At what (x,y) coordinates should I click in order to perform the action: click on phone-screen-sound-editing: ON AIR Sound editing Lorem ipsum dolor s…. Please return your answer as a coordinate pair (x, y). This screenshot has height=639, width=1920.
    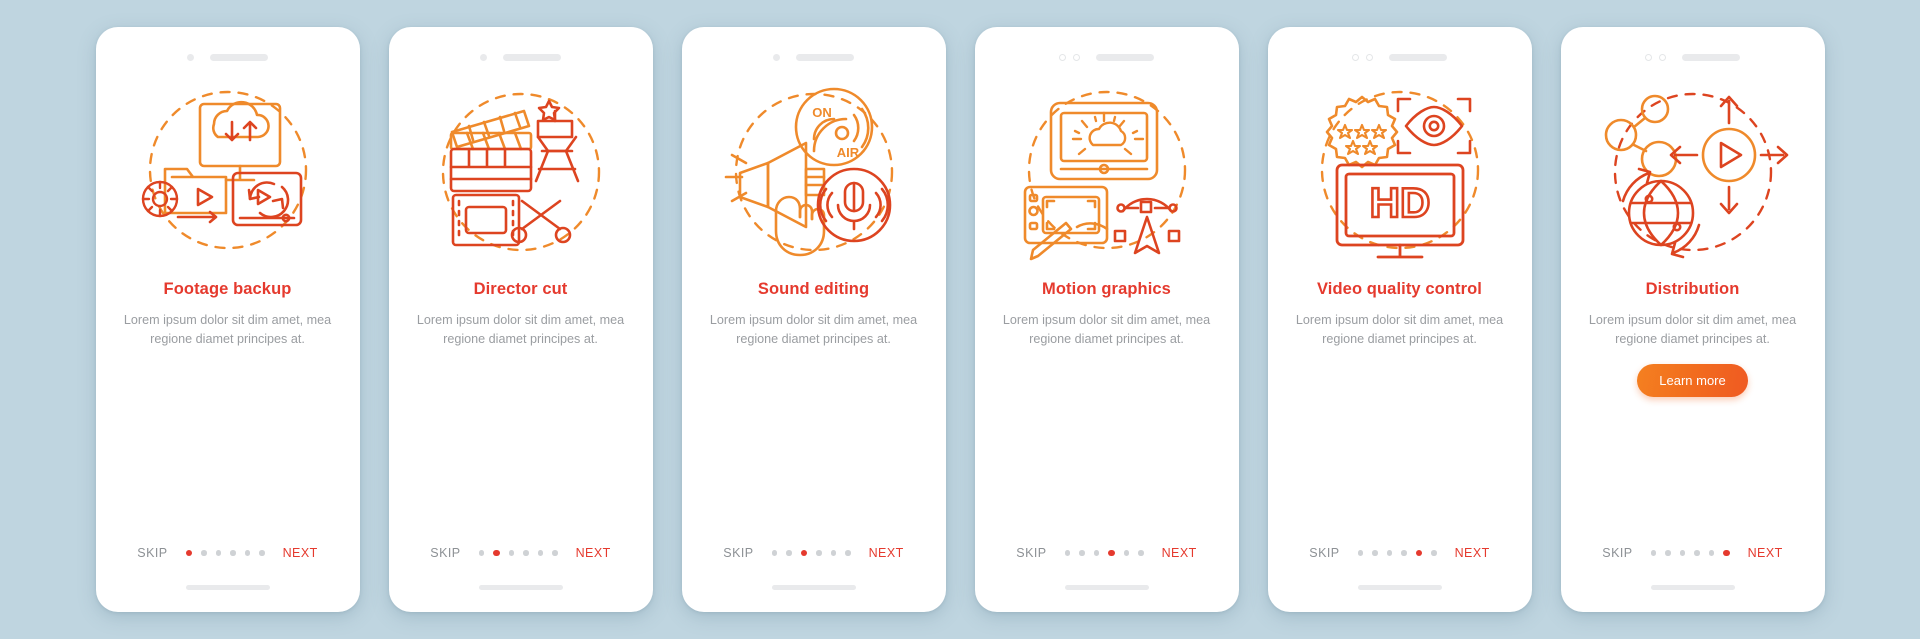
    Looking at the image, I should click on (813, 319).